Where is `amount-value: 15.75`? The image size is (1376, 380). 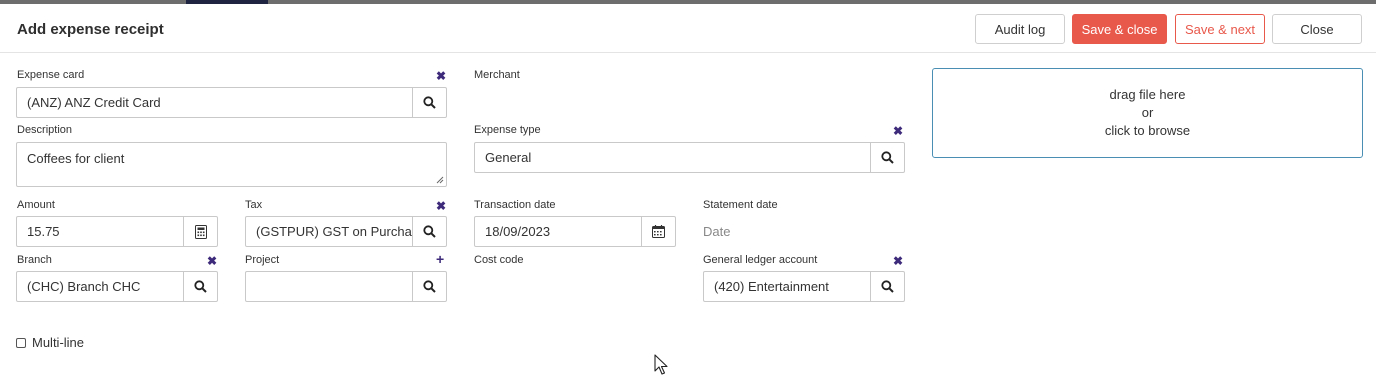 amount-value: 15.75 is located at coordinates (43, 231).